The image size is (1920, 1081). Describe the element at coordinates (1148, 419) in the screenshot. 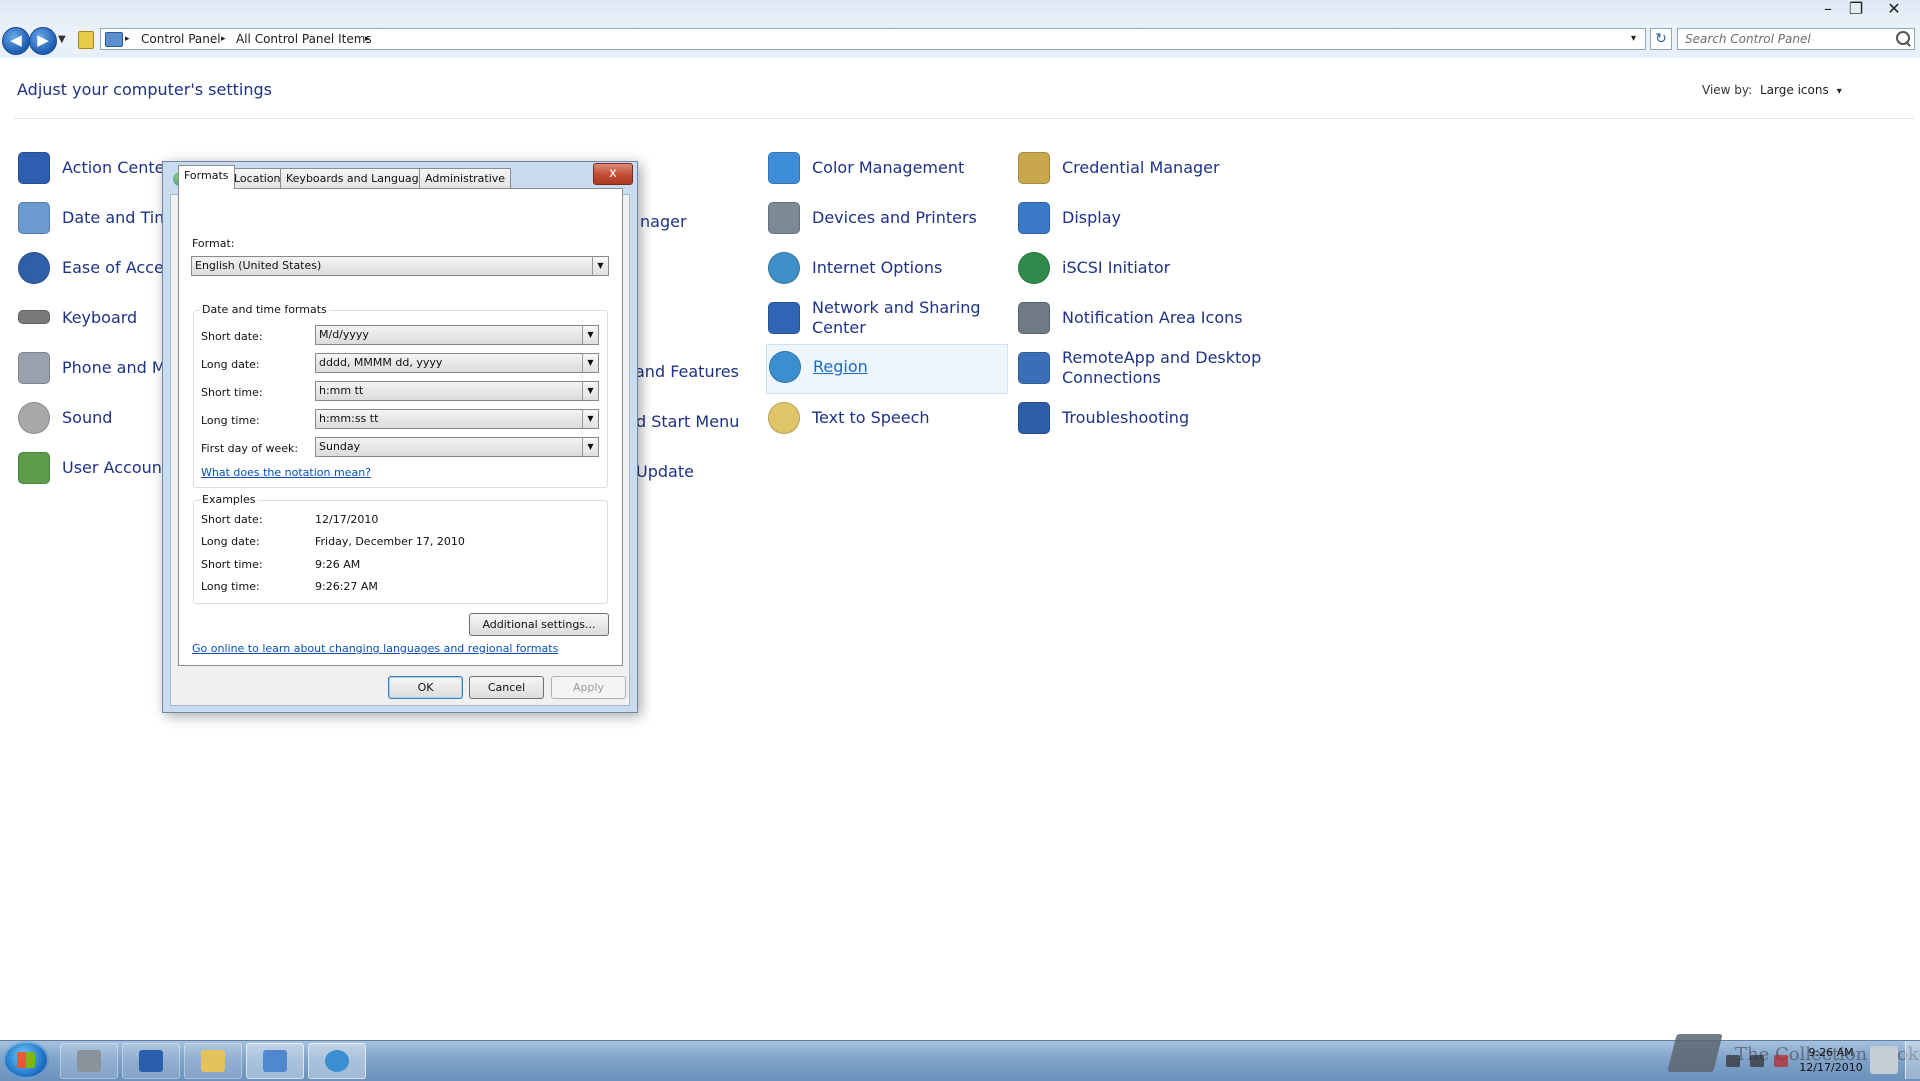

I see `cp-item-troubleshooting: Troubleshooting` at that location.